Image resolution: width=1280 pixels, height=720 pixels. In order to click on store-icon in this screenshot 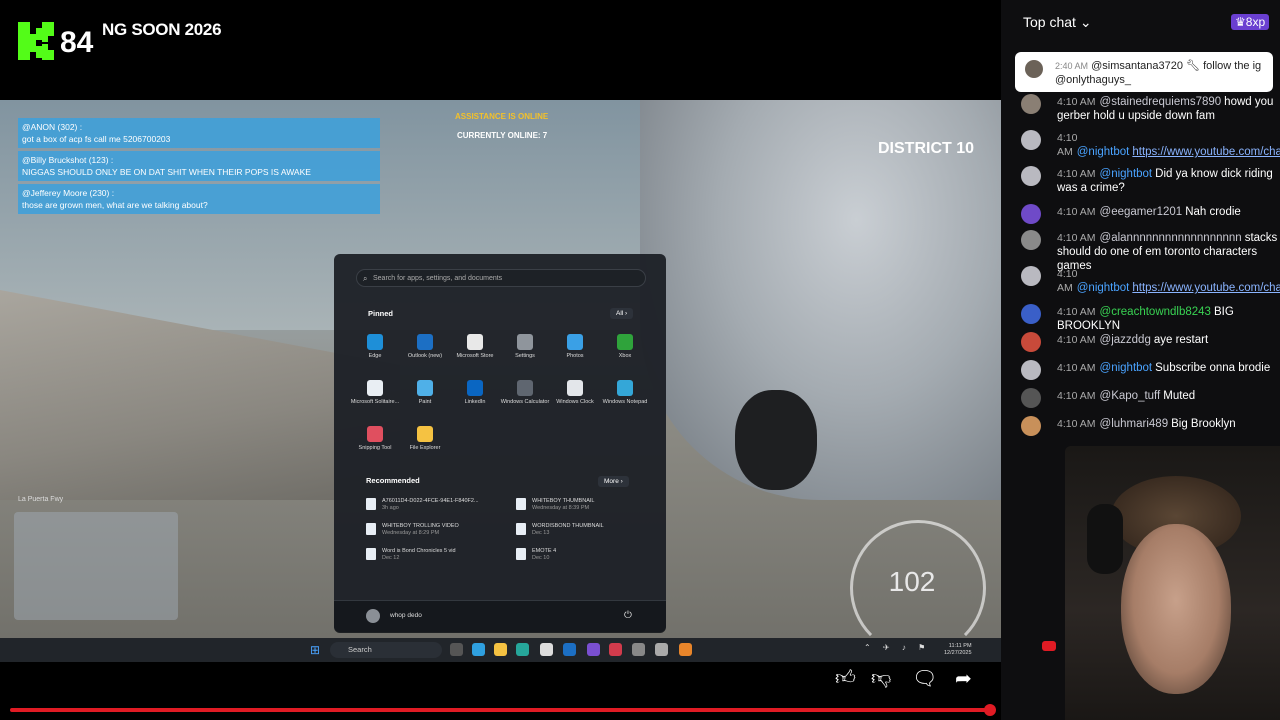, I will do `click(546, 649)`.